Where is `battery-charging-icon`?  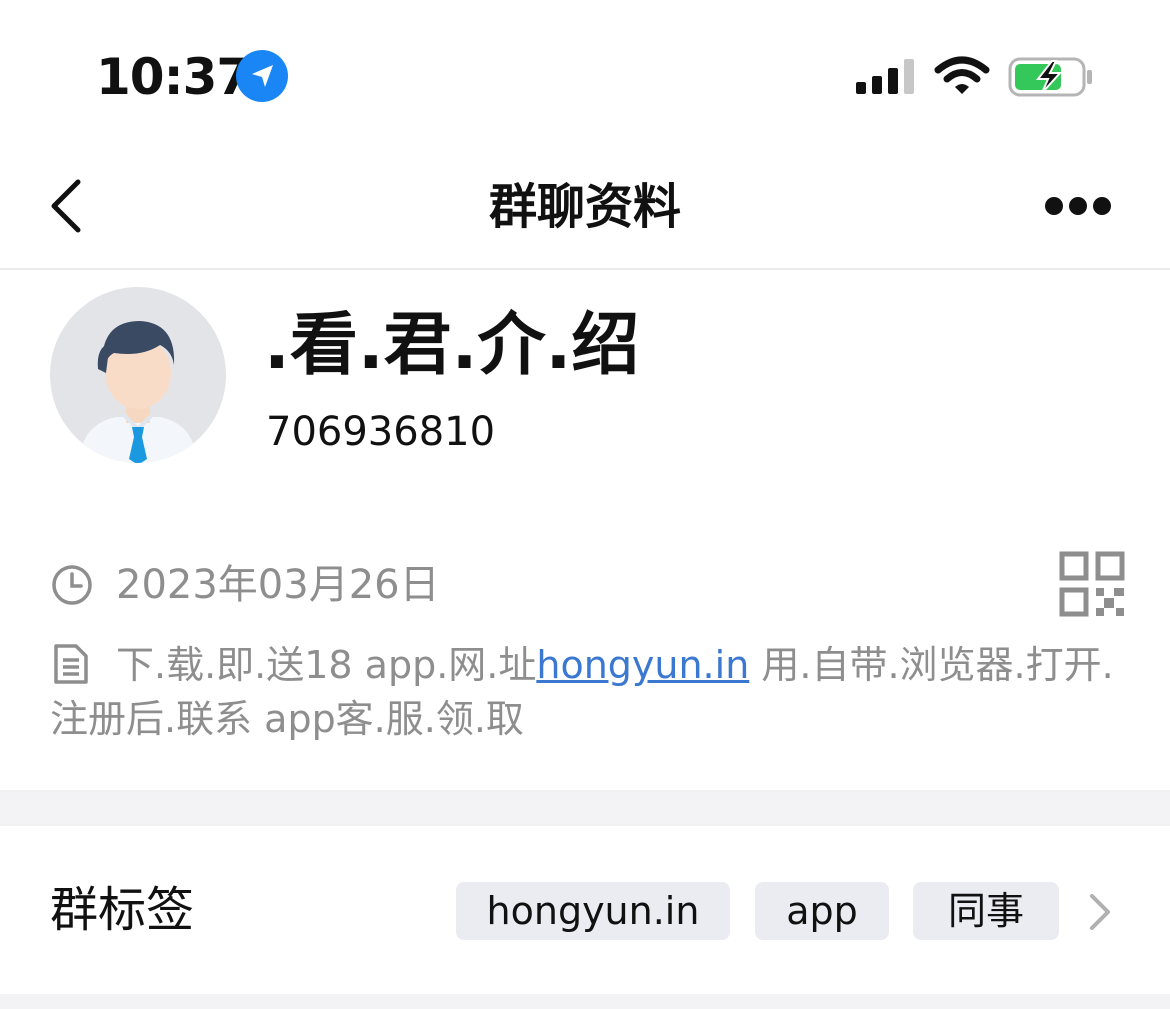 battery-charging-icon is located at coordinates (1051, 77).